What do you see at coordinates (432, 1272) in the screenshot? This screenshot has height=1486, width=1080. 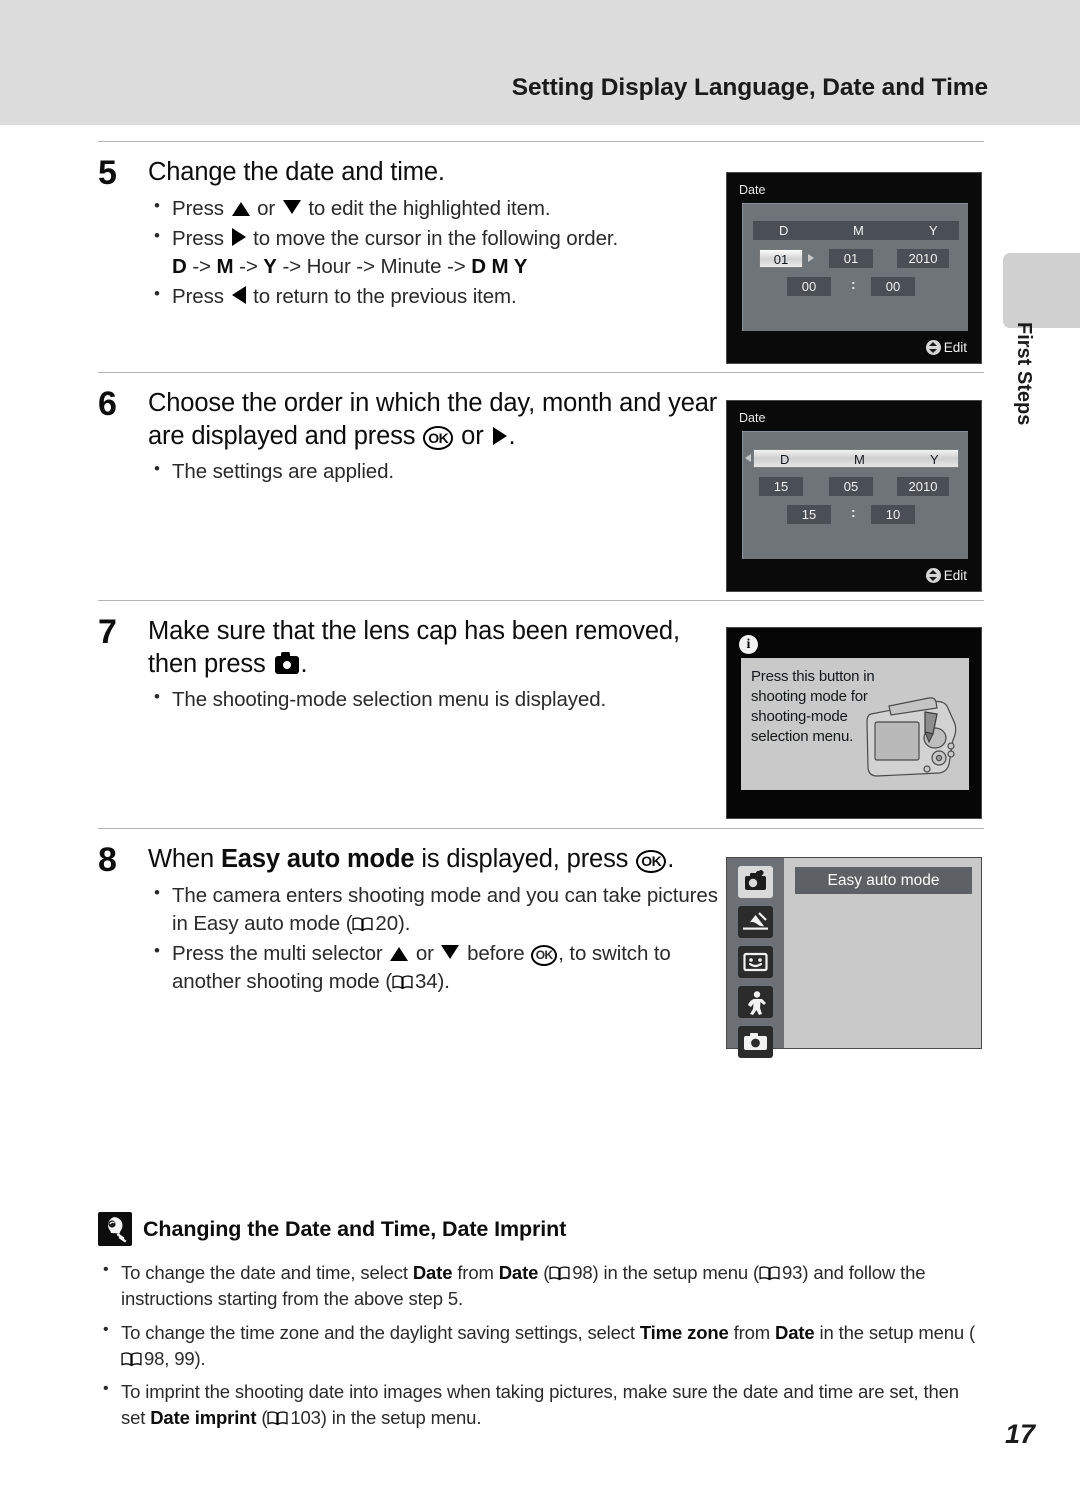 I see `ref-date-1: Date` at bounding box center [432, 1272].